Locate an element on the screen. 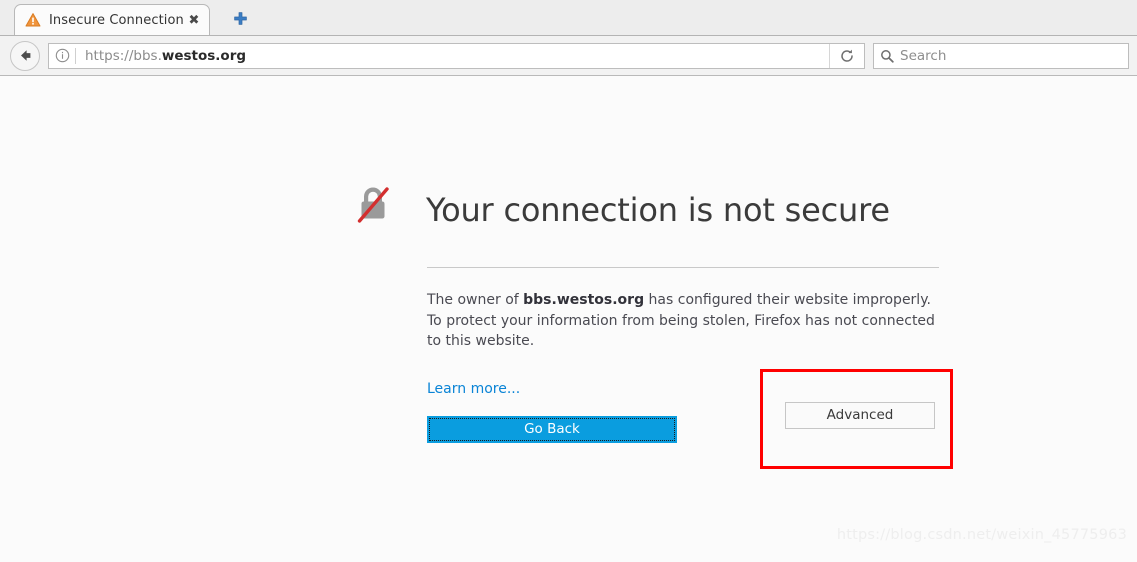  tab-title: Insecure Connection is located at coordinates (116, 20).